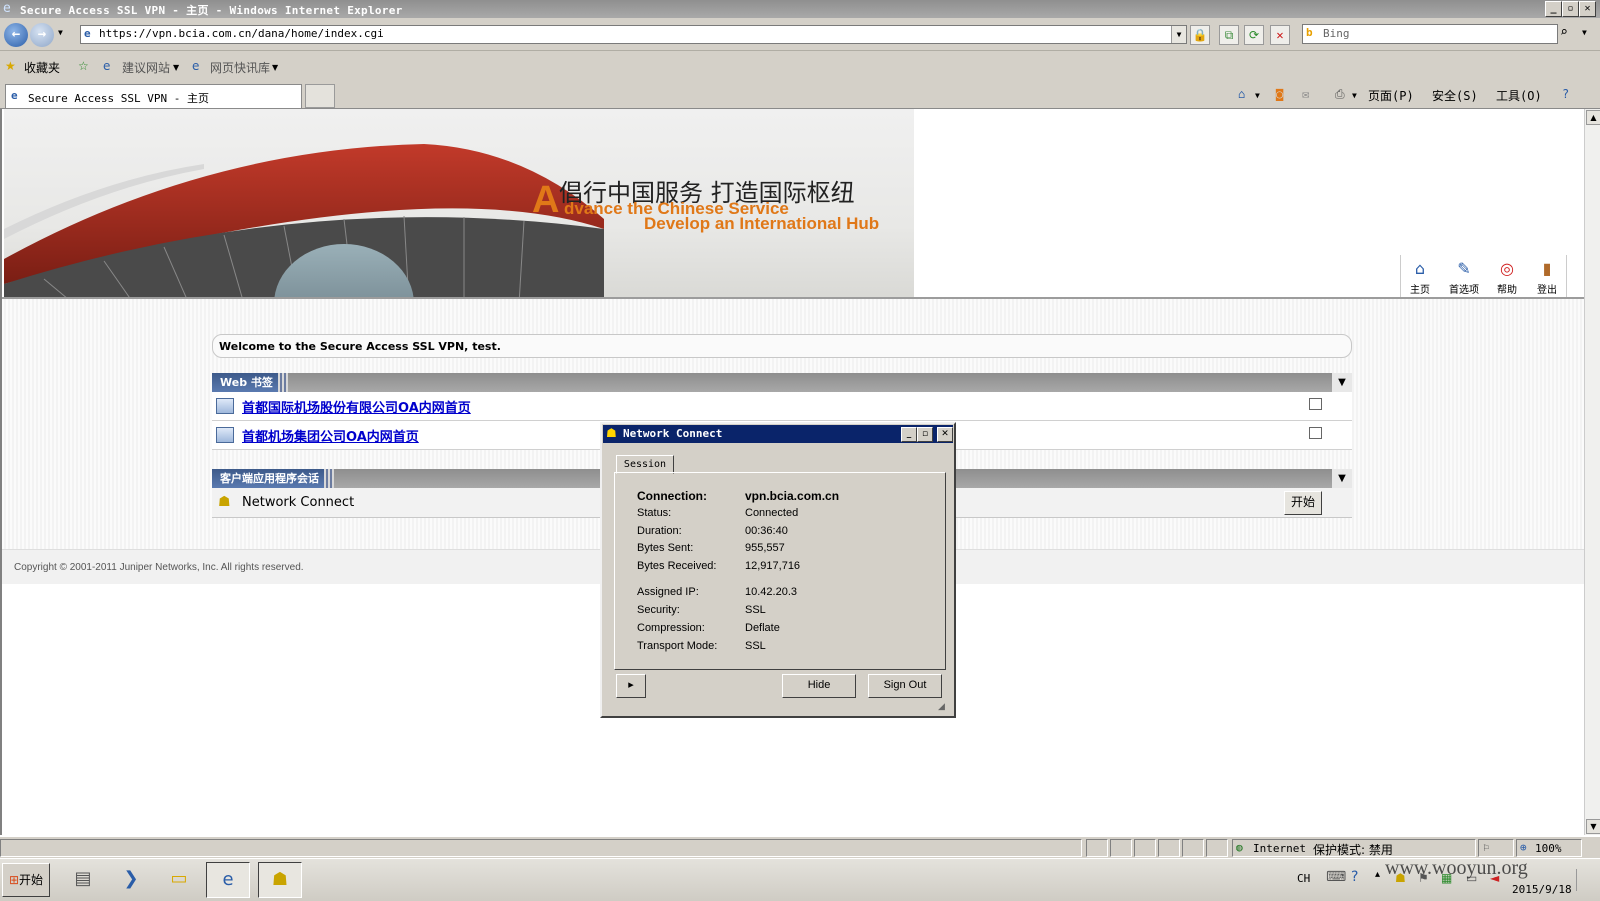 The height and width of the screenshot is (901, 1600). I want to click on home-icon: ⌂, so click(1241, 94).